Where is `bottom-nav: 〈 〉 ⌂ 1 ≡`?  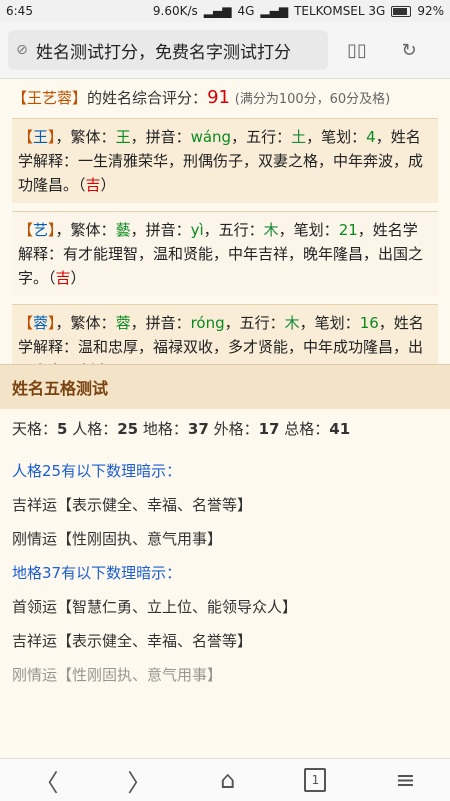
bottom-nav: 〈 〉 ⌂ 1 ≡ is located at coordinates (225, 779).